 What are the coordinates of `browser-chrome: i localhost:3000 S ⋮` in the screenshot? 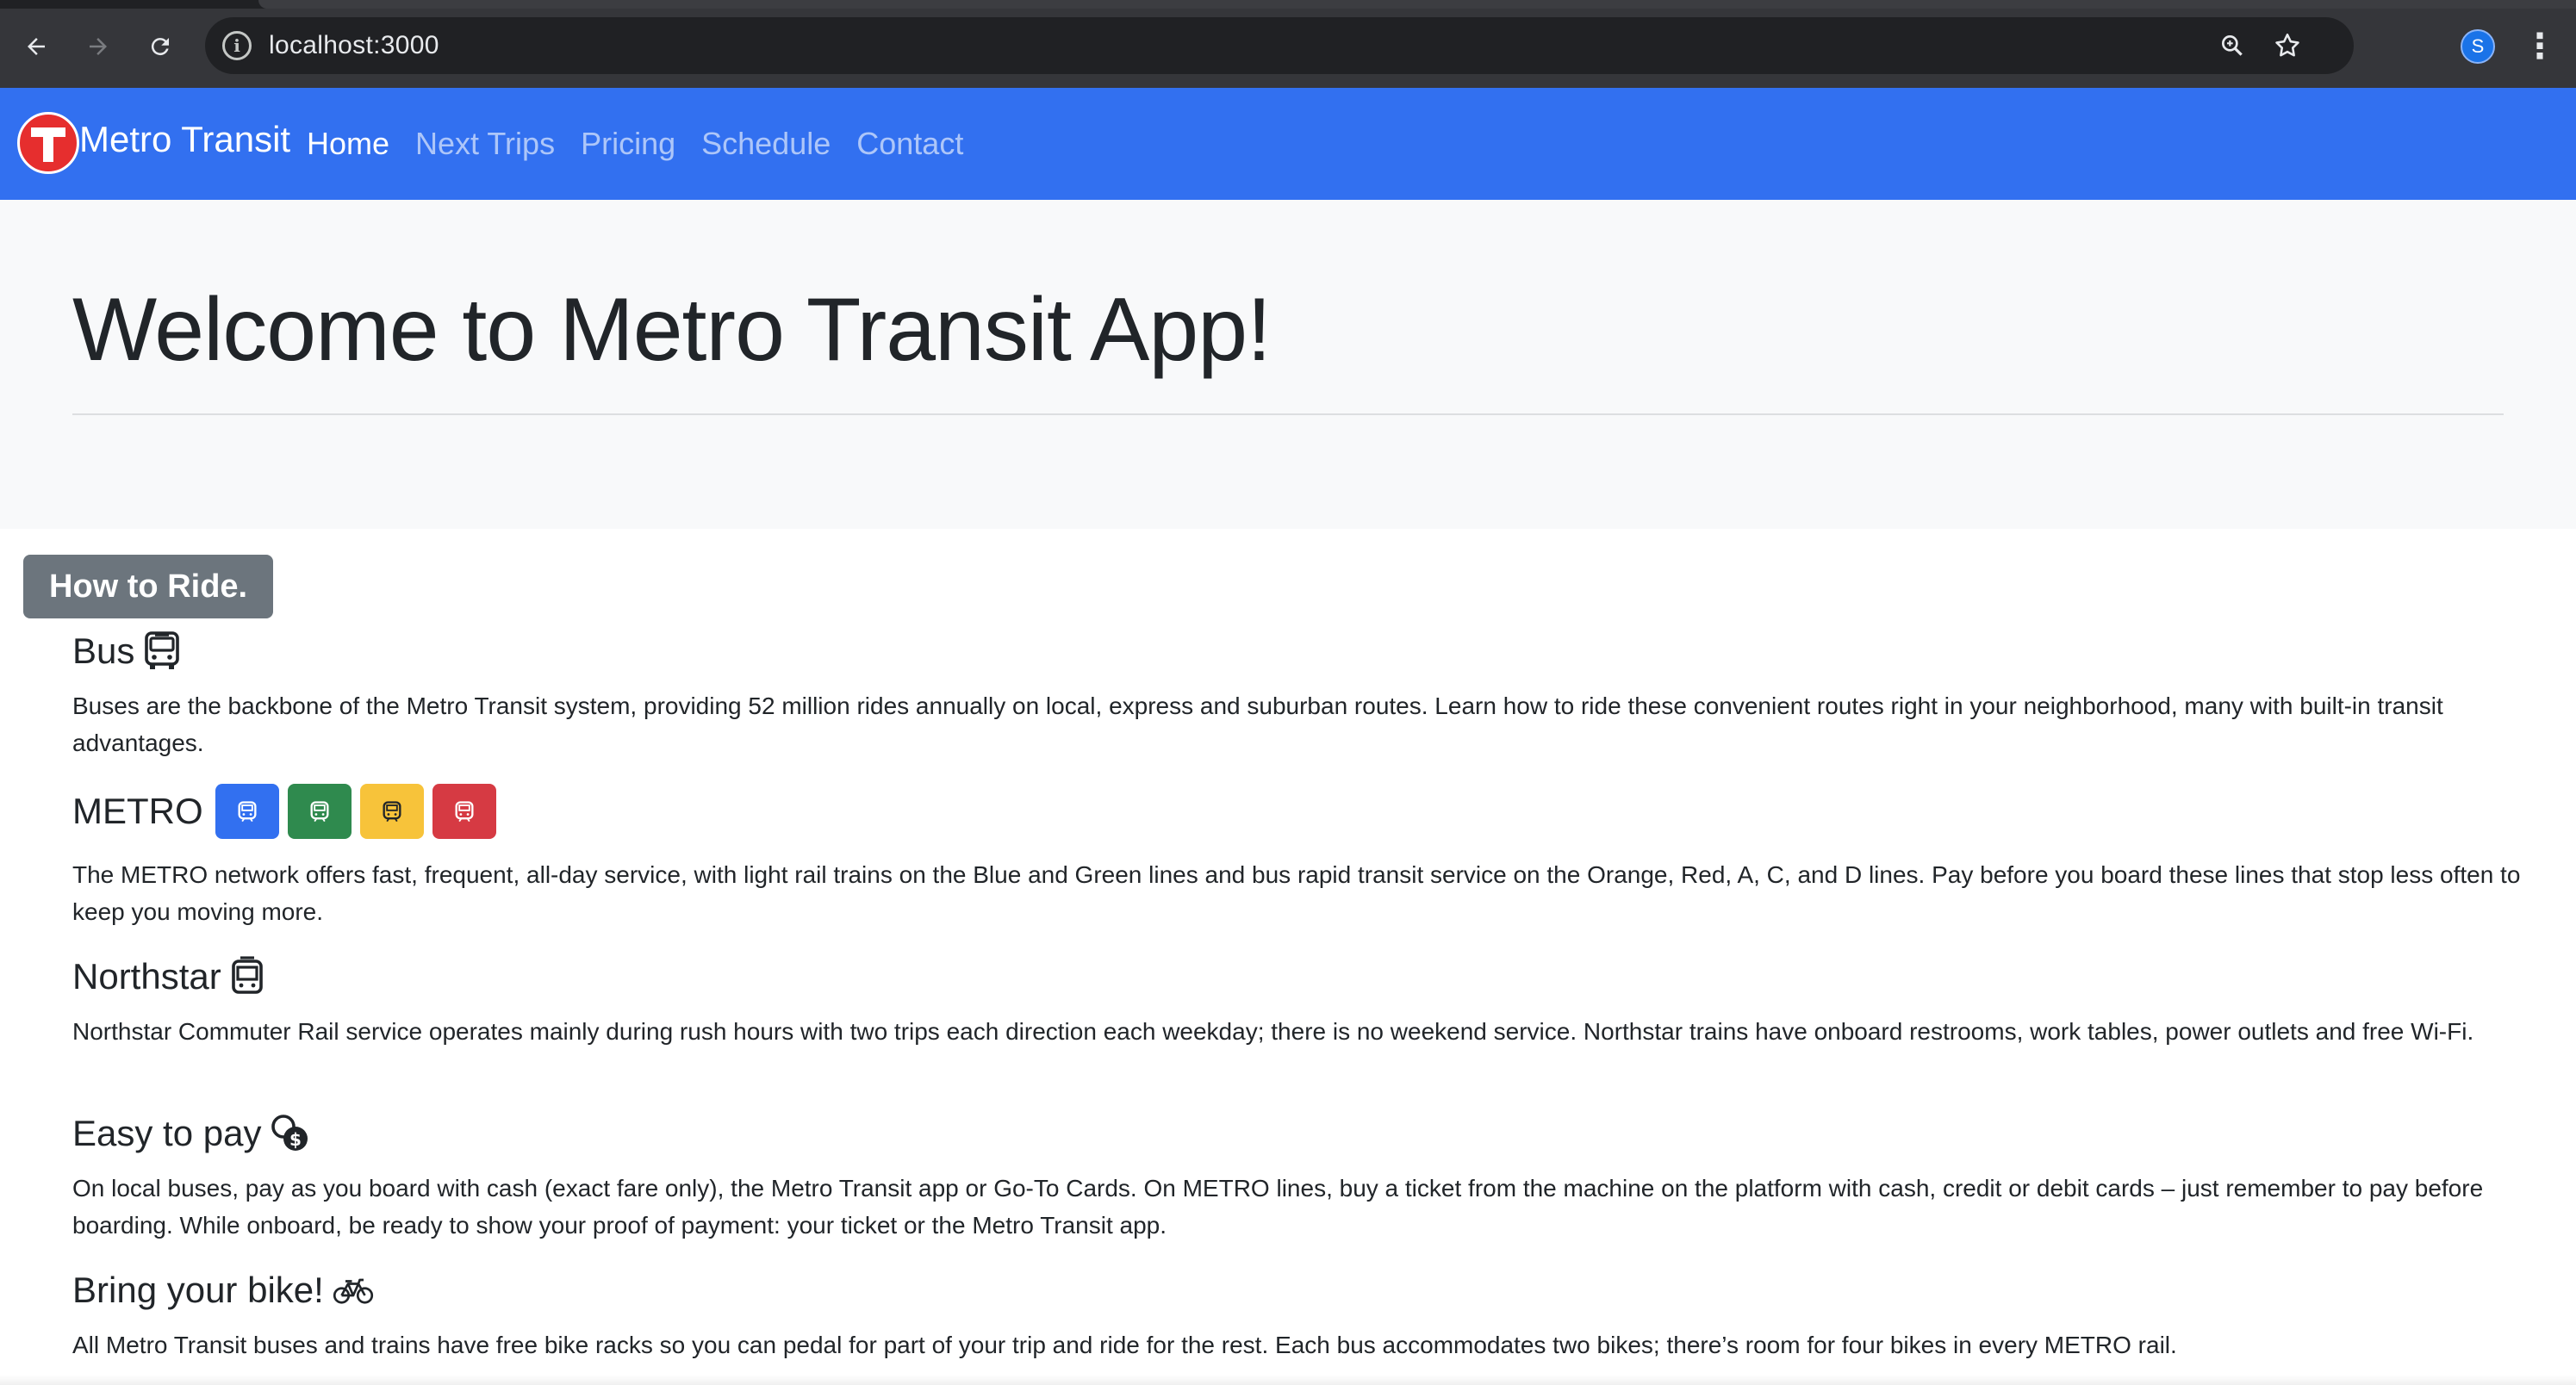 It's located at (1288, 44).